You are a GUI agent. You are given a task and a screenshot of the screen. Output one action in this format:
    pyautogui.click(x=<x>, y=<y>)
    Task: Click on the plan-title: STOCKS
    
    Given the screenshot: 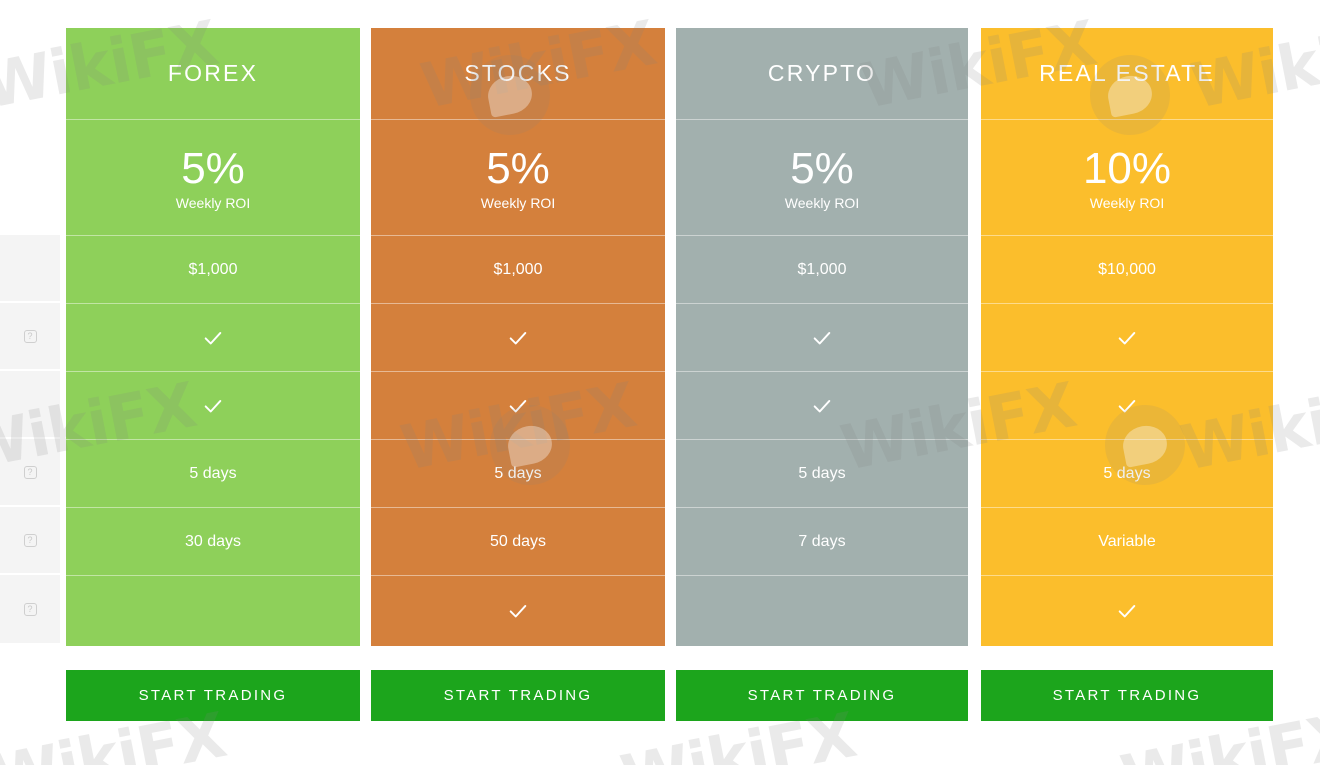 What is the action you would take?
    pyautogui.click(x=518, y=74)
    